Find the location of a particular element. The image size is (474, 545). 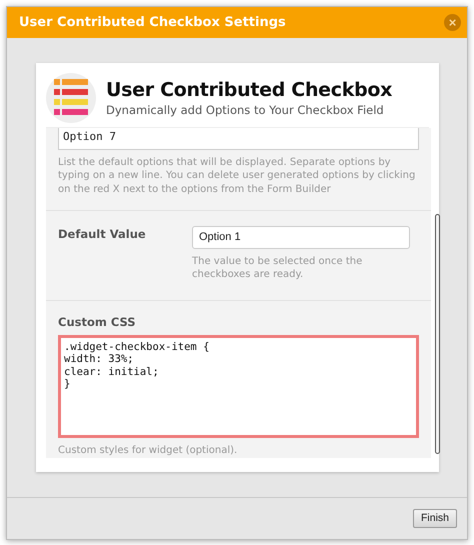

default-value-help-text: The value to be selected once the checkboxes are ready. is located at coordinates (278, 268).